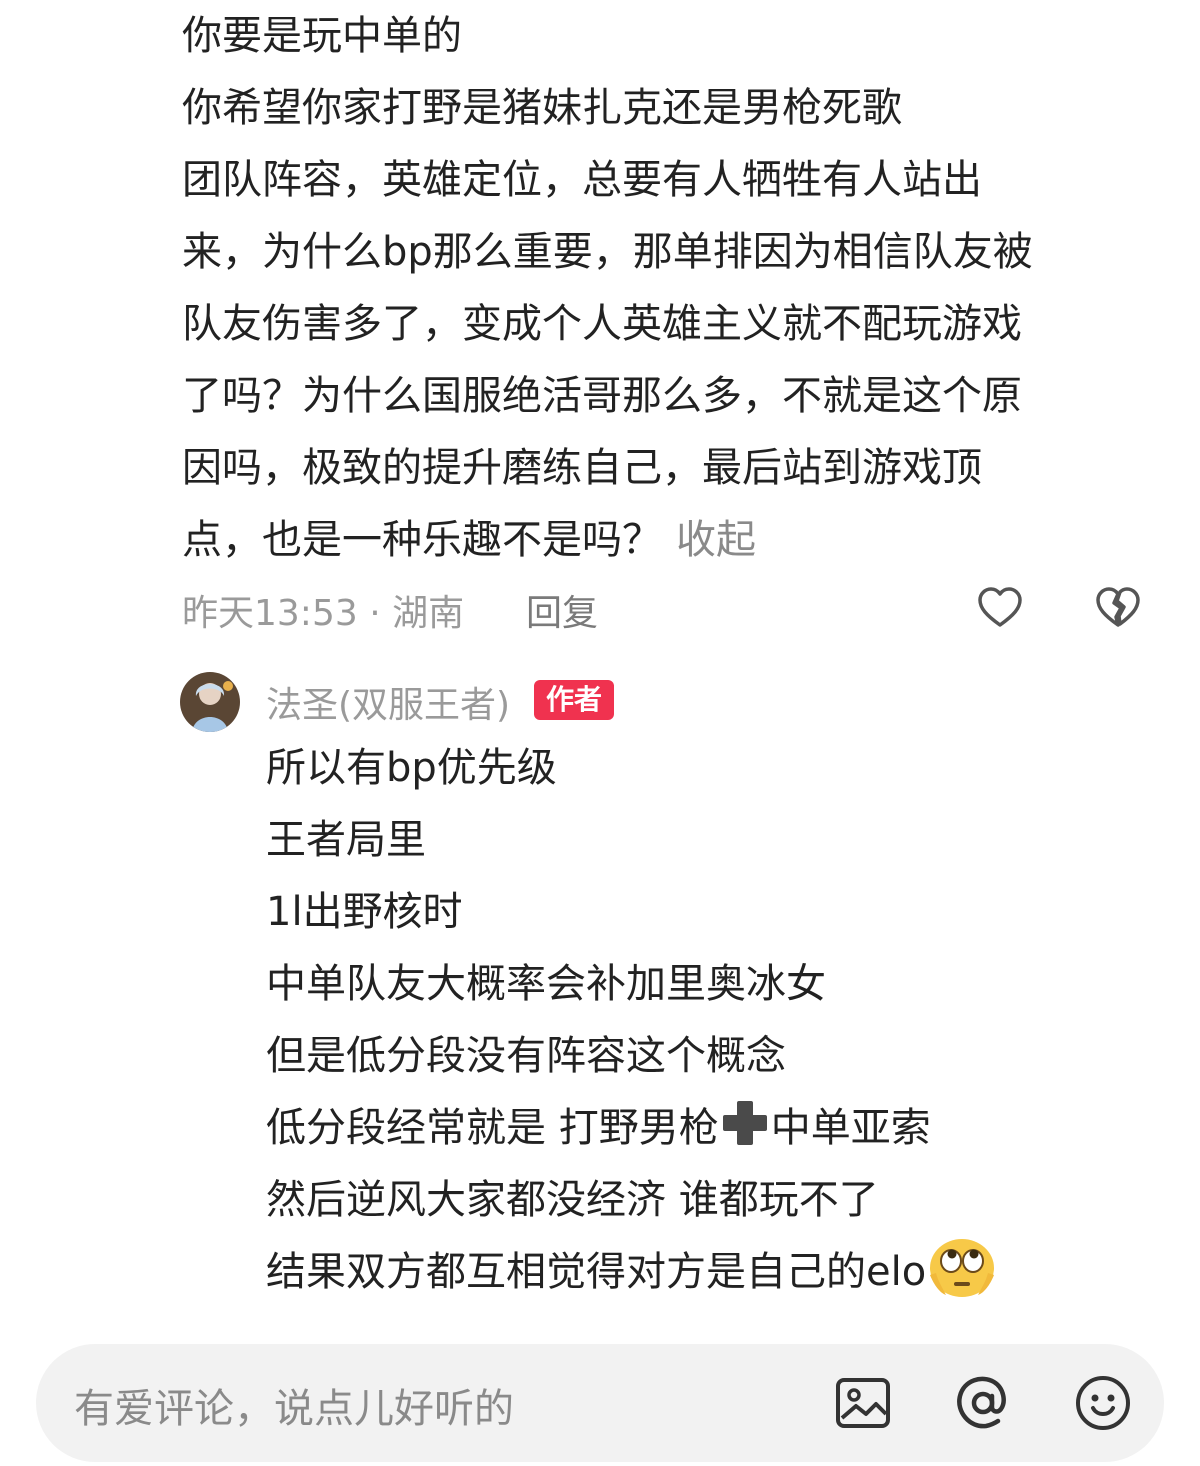 Image resolution: width=1200 pixels, height=1466 pixels. I want to click on image-icon, so click(863, 1403).